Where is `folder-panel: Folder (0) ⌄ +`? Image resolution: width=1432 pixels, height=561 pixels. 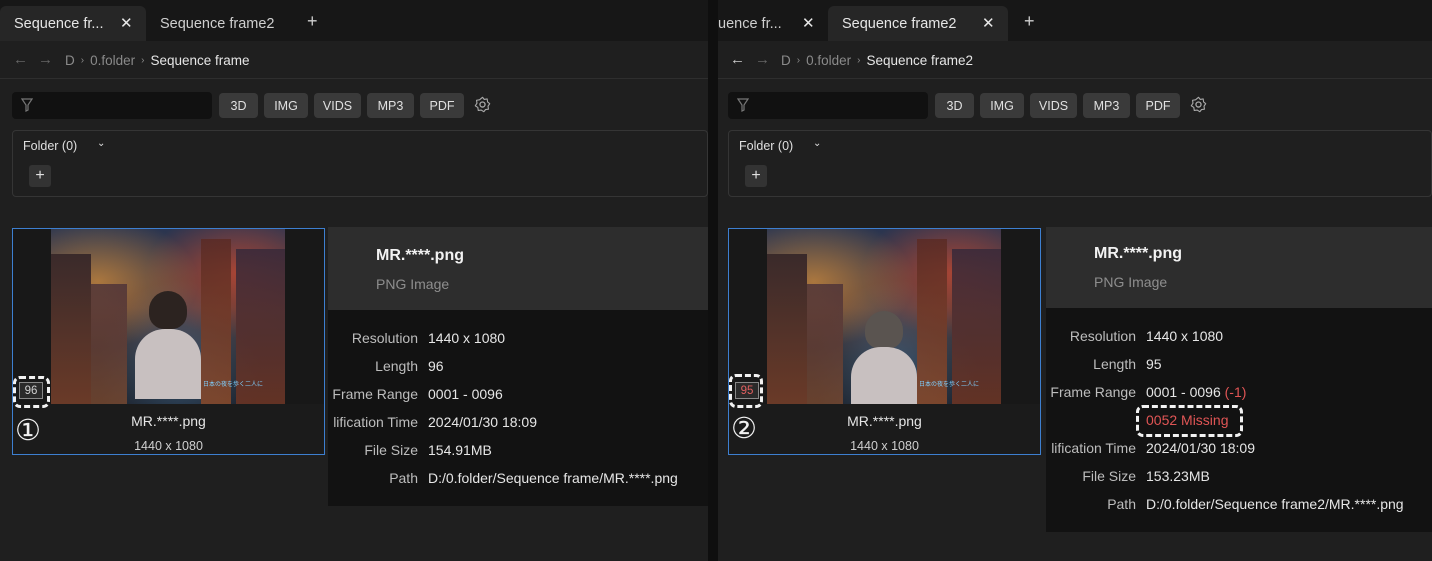 folder-panel: Folder (0) ⌄ + is located at coordinates (360, 163).